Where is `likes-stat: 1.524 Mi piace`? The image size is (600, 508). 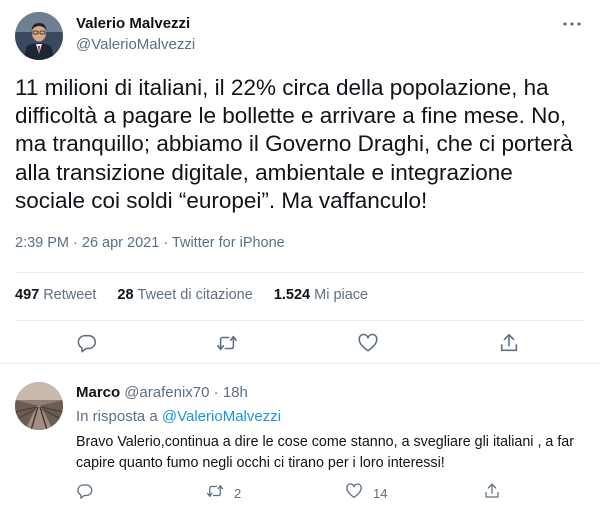 likes-stat: 1.524 Mi piace is located at coordinates (321, 295).